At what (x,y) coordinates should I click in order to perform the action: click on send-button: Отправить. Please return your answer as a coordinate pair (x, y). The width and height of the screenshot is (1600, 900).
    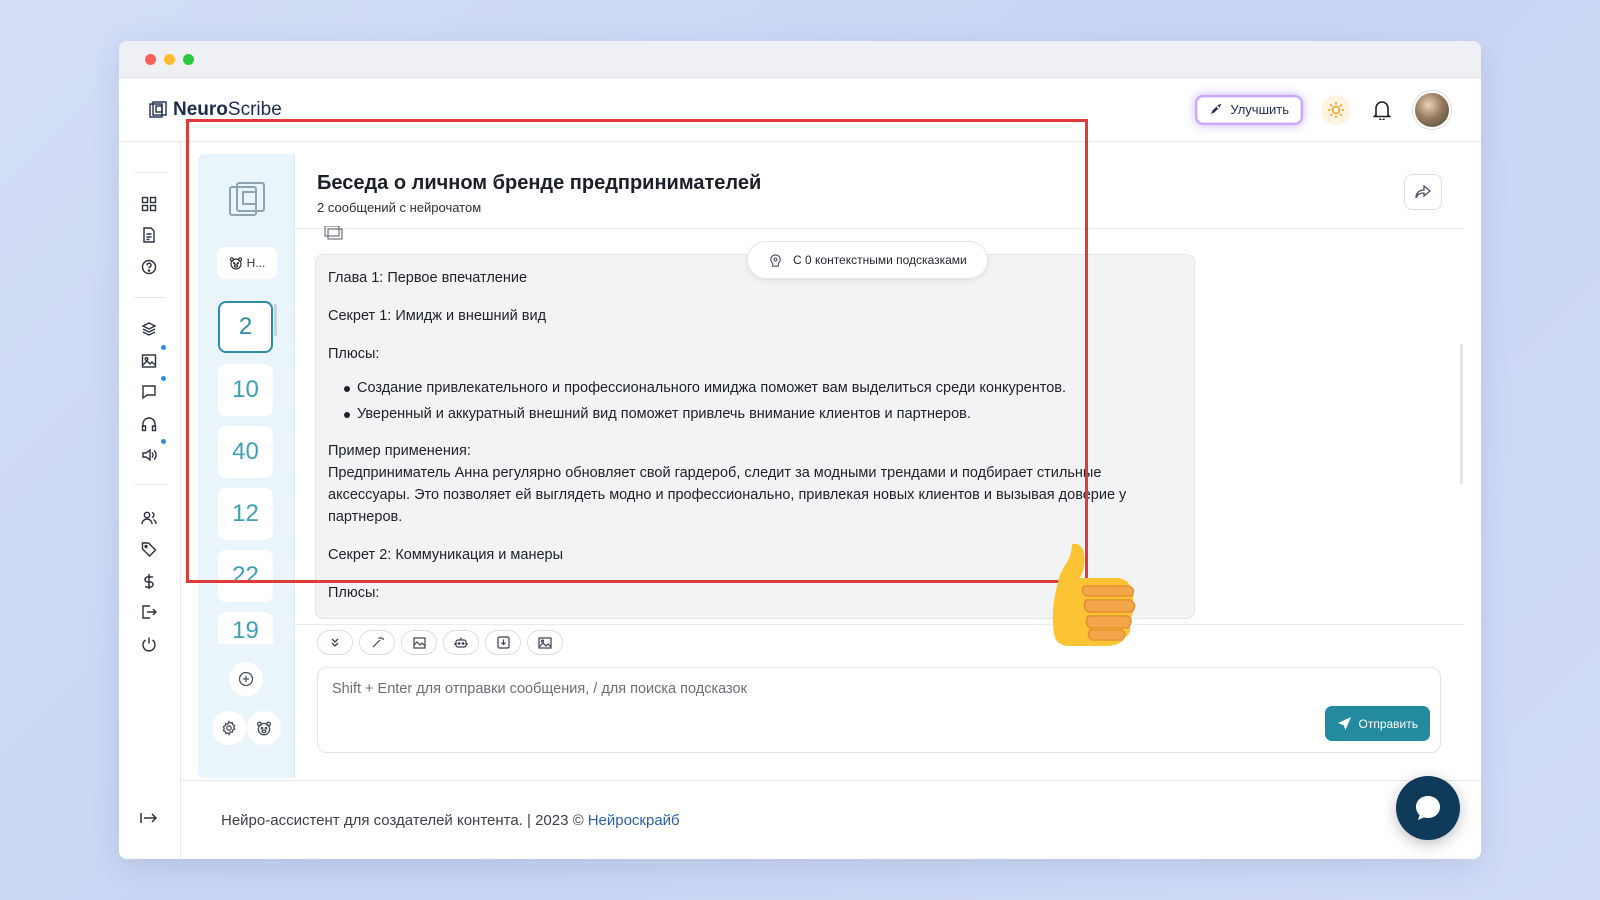
    Looking at the image, I should click on (1377, 723).